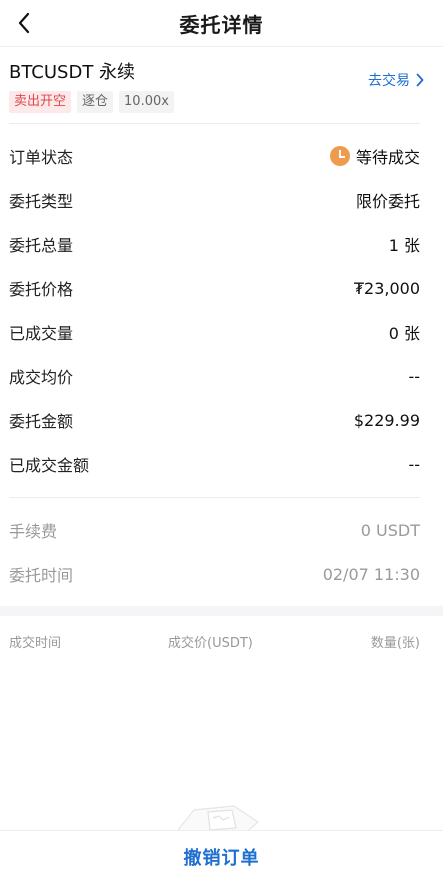 The height and width of the screenshot is (882, 443). Describe the element at coordinates (146, 102) in the screenshot. I see `leverage-tag: 10.00x` at that location.